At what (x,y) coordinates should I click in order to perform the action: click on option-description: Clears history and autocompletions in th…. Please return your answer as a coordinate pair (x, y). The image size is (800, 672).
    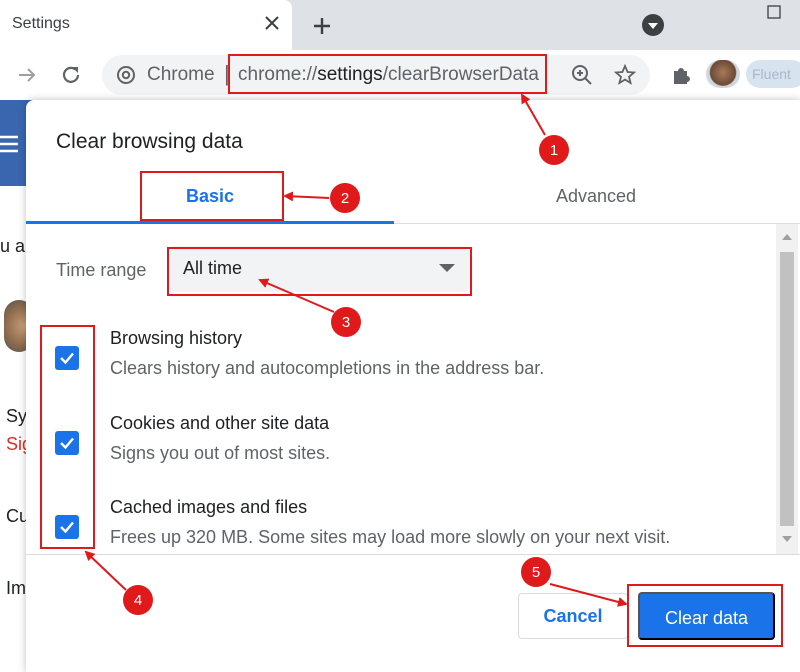
    Looking at the image, I should click on (327, 368).